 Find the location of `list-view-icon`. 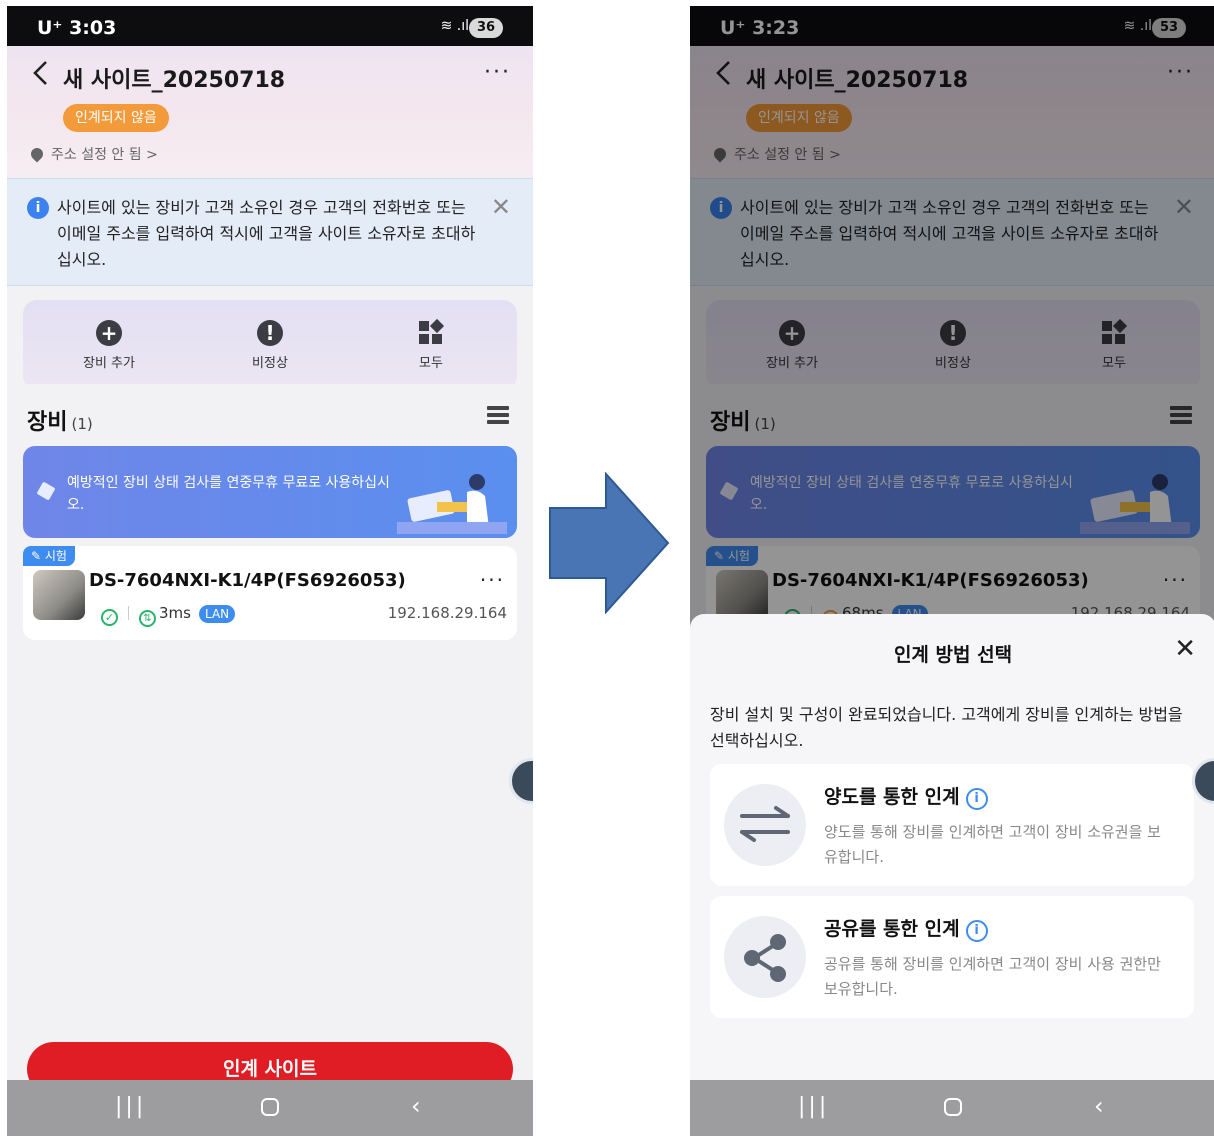

list-view-icon is located at coordinates (498, 418).